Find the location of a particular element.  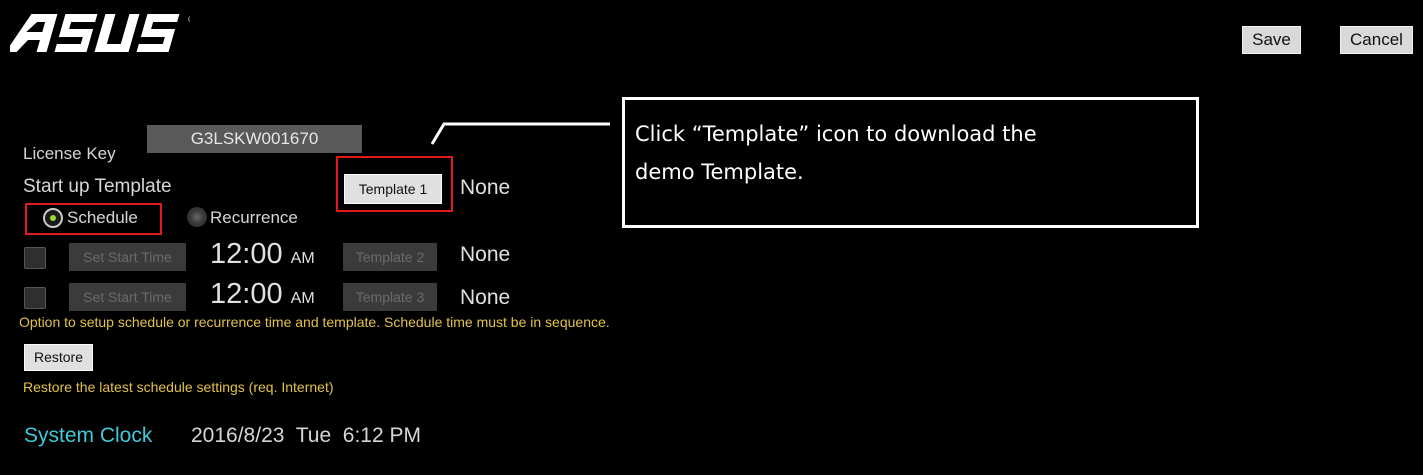

start-time-2-ampm: AM is located at coordinates (302, 298).